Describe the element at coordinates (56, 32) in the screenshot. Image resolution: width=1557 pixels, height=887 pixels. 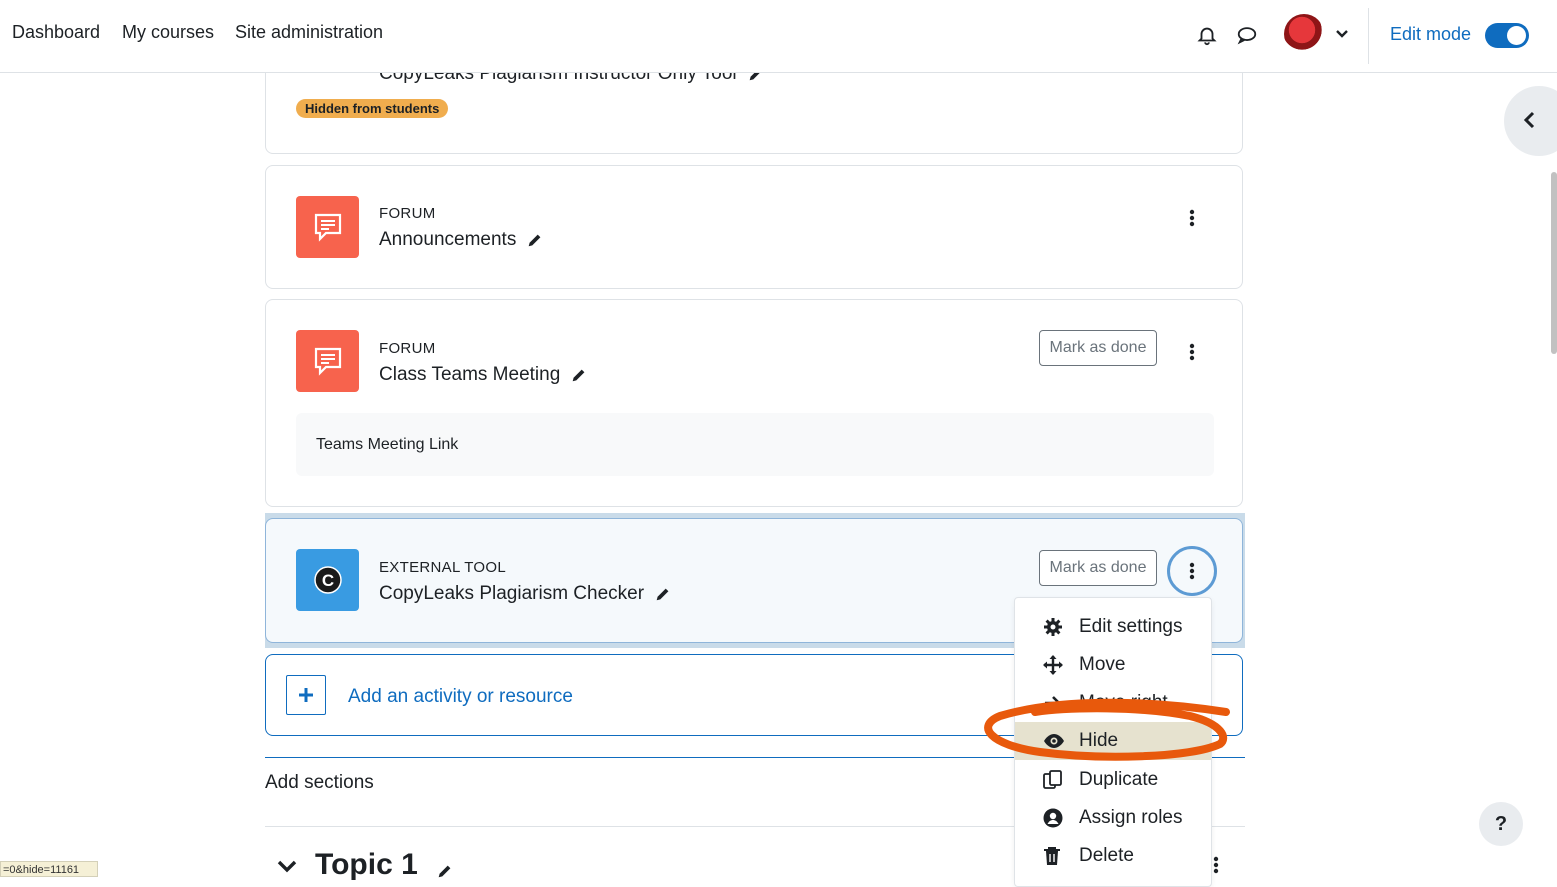
I see `nav-dashboard-link: Dashboard` at that location.